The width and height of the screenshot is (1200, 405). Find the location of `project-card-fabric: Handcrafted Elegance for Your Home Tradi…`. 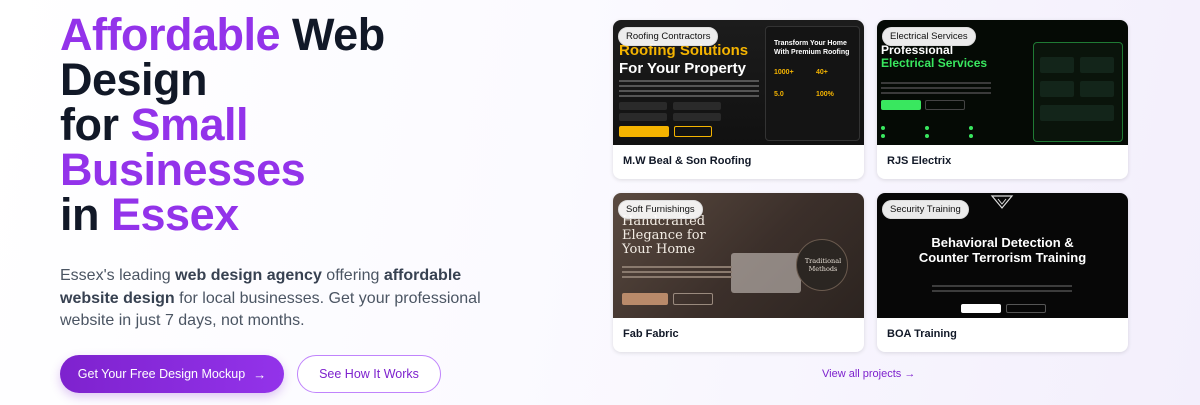

project-card-fabric: Handcrafted Elegance for Your Home Tradi… is located at coordinates (738, 272).